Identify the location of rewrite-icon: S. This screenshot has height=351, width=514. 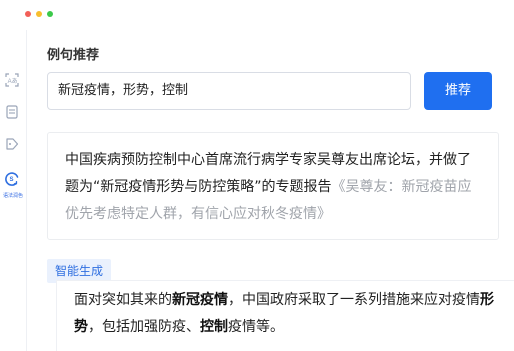
(12, 179).